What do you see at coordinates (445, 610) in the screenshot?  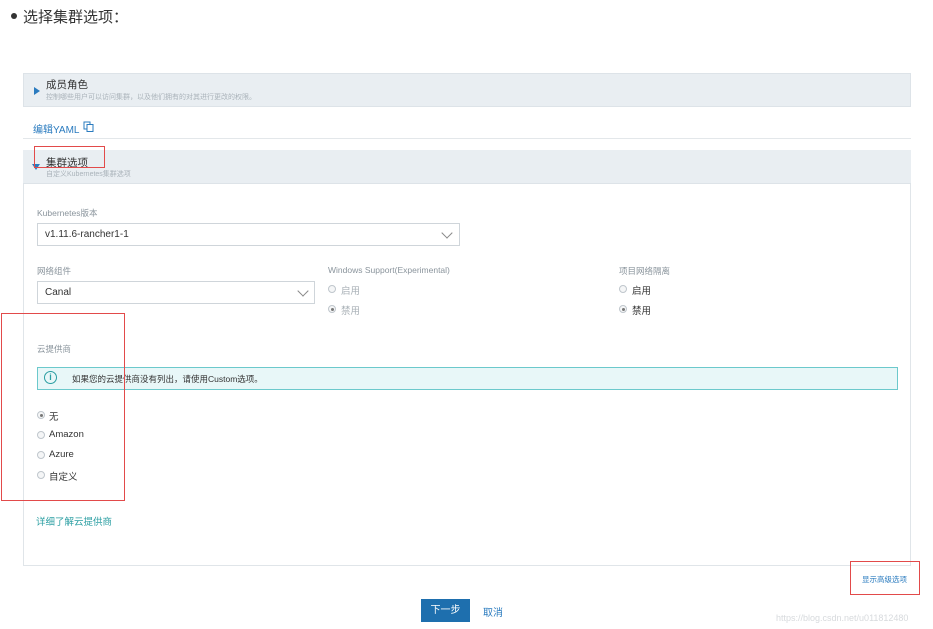 I see `next-button: 下一步` at bounding box center [445, 610].